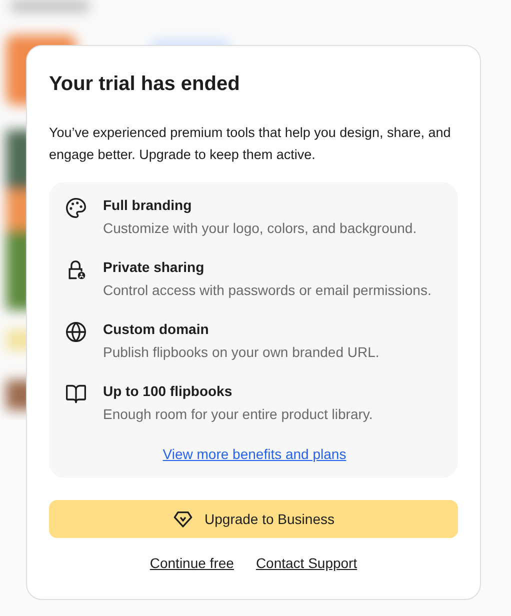 The image size is (511, 616). What do you see at coordinates (267, 290) in the screenshot?
I see `benefit-description: Control access with passwords or email permissions.` at bounding box center [267, 290].